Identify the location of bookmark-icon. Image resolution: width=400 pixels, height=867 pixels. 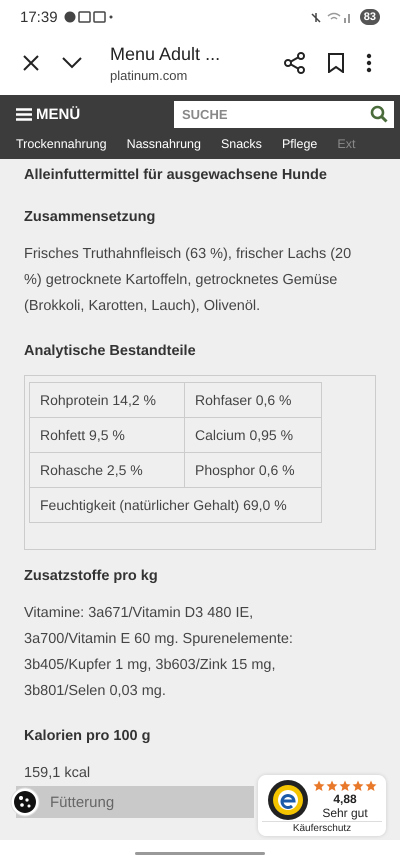
(336, 63).